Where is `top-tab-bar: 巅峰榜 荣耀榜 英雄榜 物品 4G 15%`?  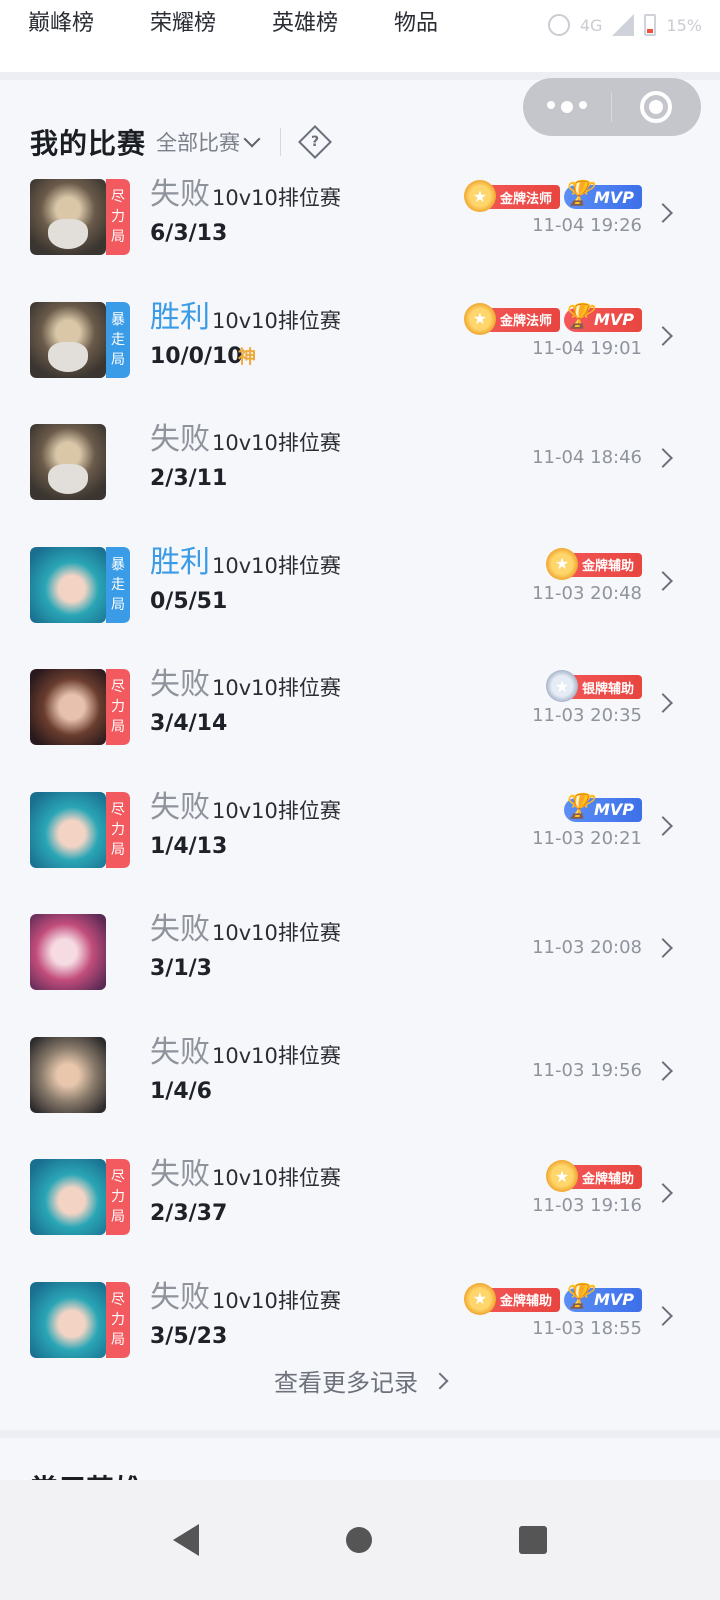
top-tab-bar: 巅峰榜 荣耀榜 英雄榜 物品 4G 15% is located at coordinates (360, 36).